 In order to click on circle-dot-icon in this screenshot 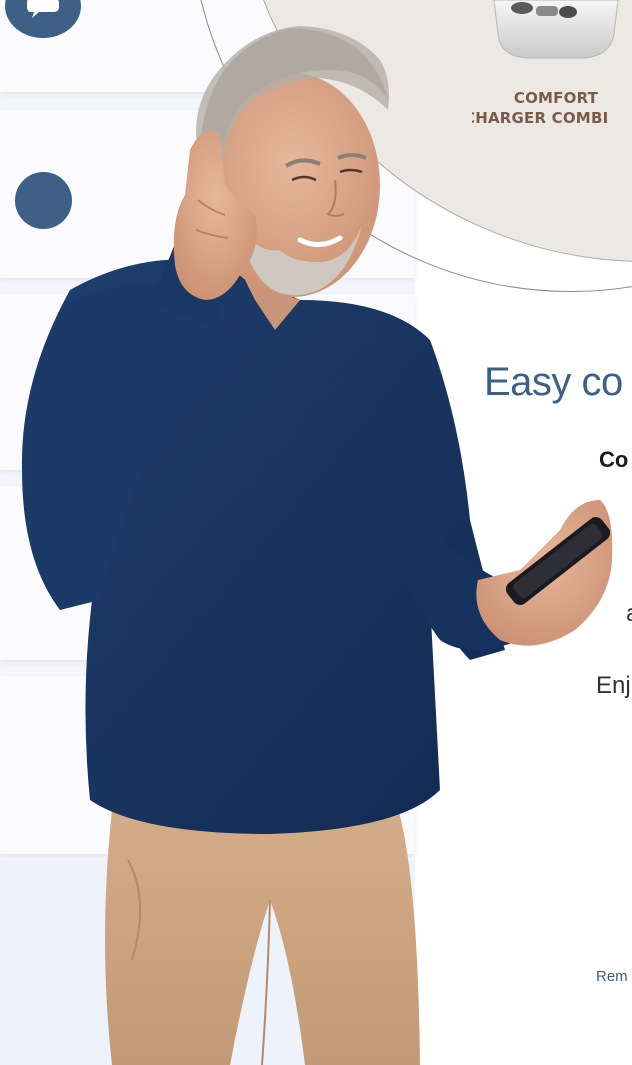, I will do `click(43, 200)`.